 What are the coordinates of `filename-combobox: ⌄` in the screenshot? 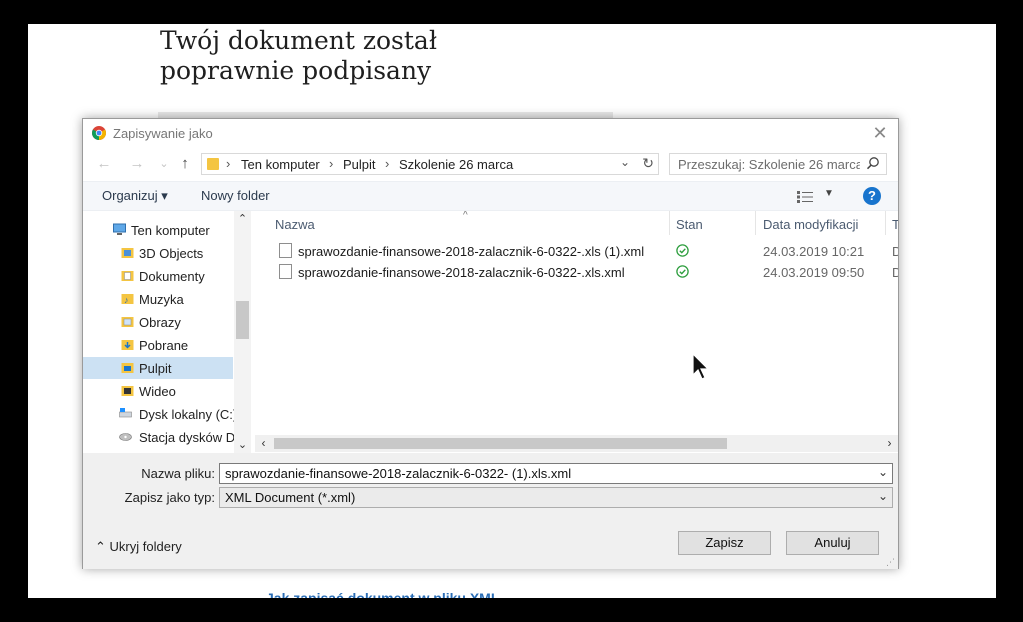 It's located at (556, 473).